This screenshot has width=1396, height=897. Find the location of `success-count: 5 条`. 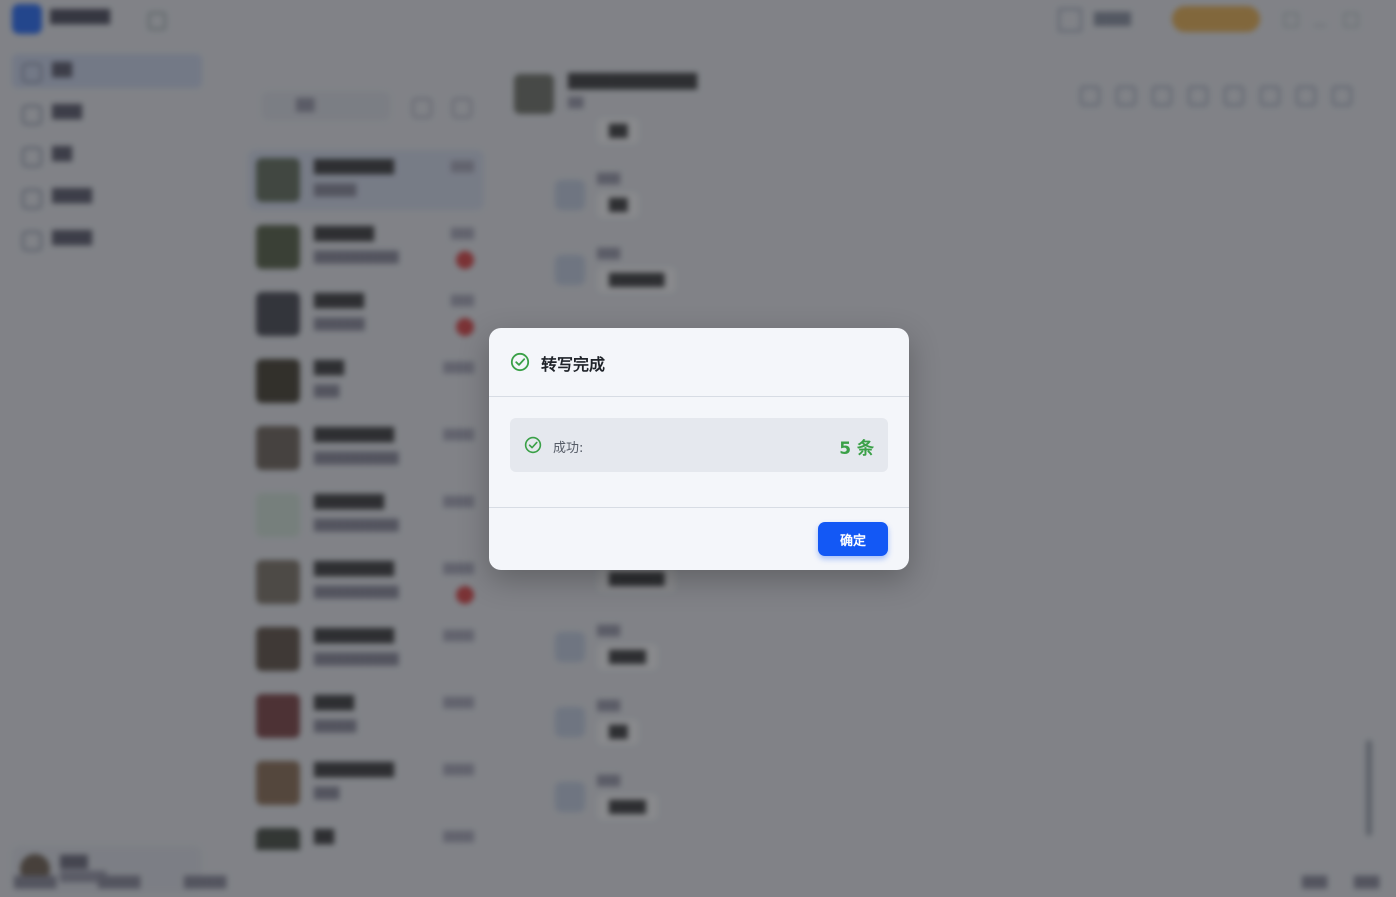

success-count: 5 条 is located at coordinates (856, 449).